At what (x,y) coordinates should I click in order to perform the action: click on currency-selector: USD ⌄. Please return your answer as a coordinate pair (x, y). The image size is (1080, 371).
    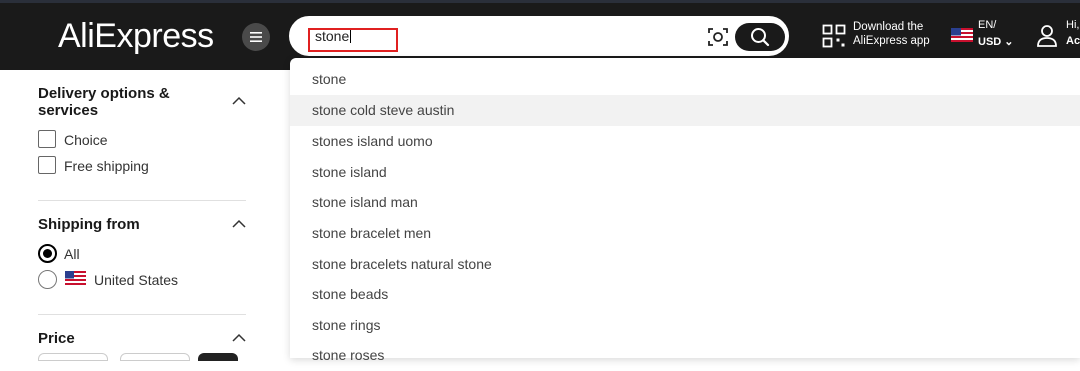
    Looking at the image, I should click on (996, 41).